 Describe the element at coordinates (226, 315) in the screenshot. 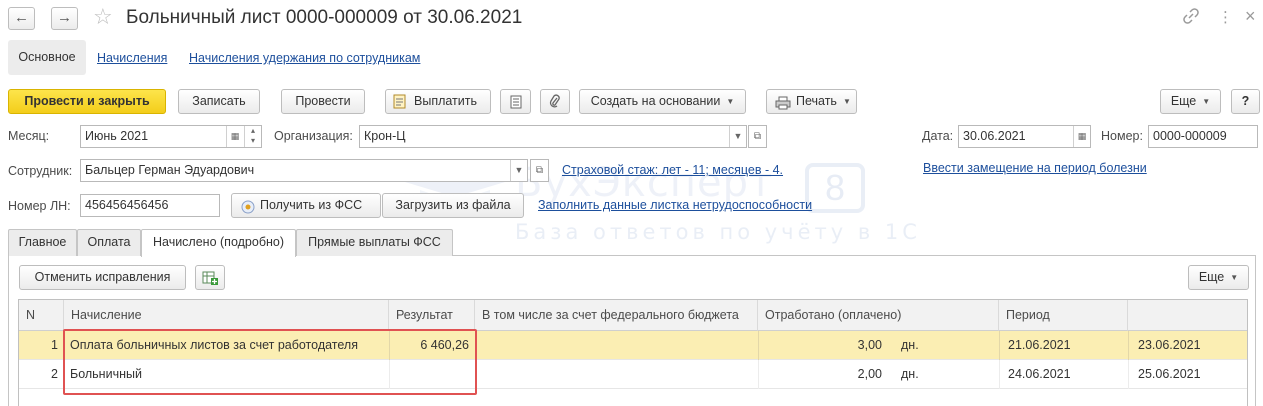

I see `column-header: Начисление` at that location.